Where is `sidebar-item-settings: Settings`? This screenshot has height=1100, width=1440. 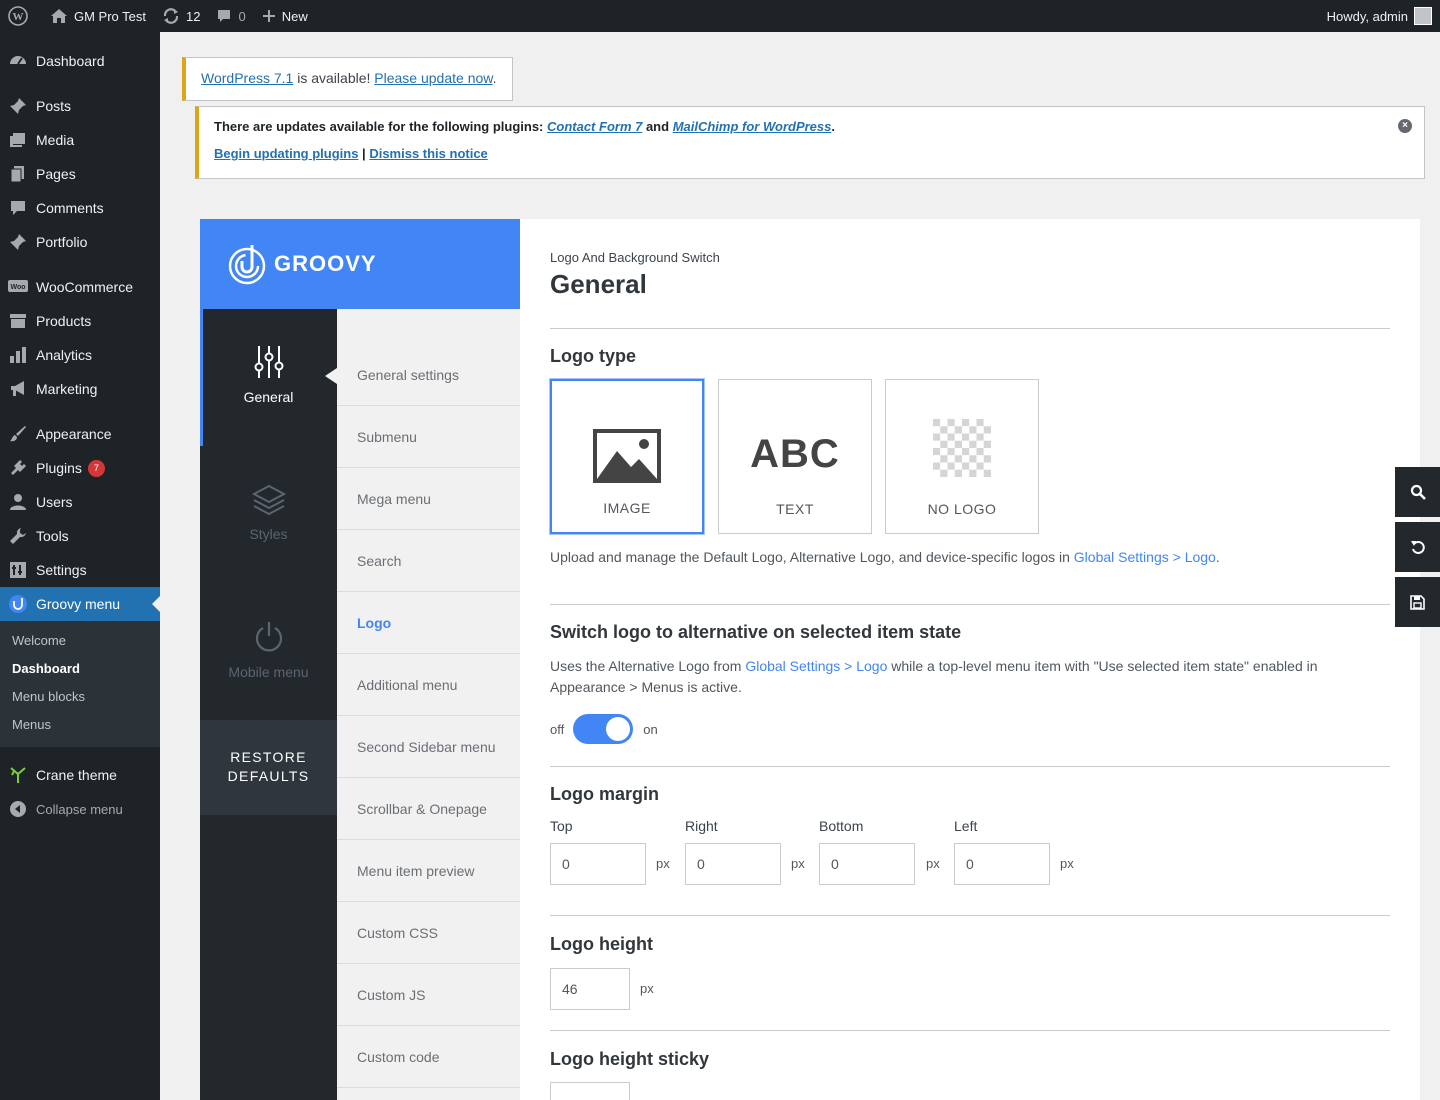
sidebar-item-settings: Settings is located at coordinates (80, 570).